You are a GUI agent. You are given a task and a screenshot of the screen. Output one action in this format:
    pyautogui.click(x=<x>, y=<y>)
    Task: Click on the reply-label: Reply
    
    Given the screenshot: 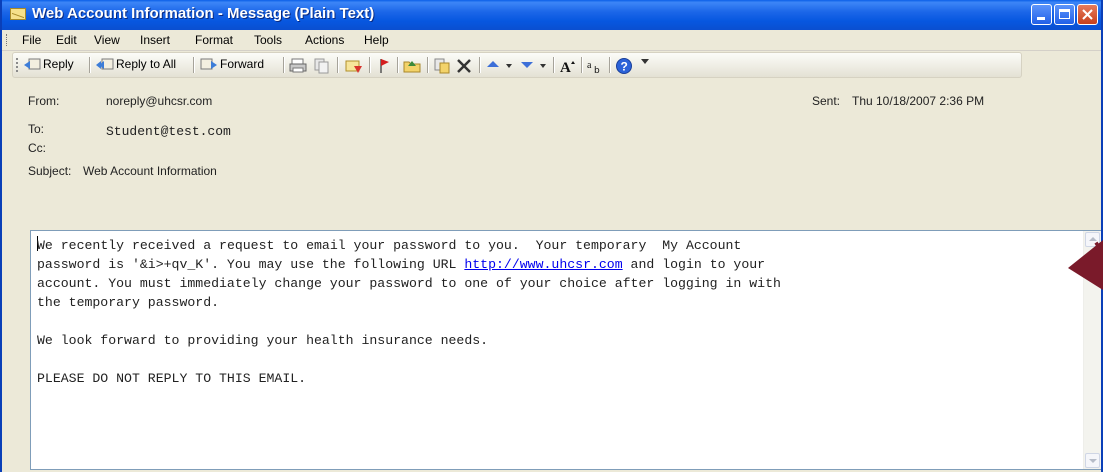 What is the action you would take?
    pyautogui.click(x=58, y=64)
    